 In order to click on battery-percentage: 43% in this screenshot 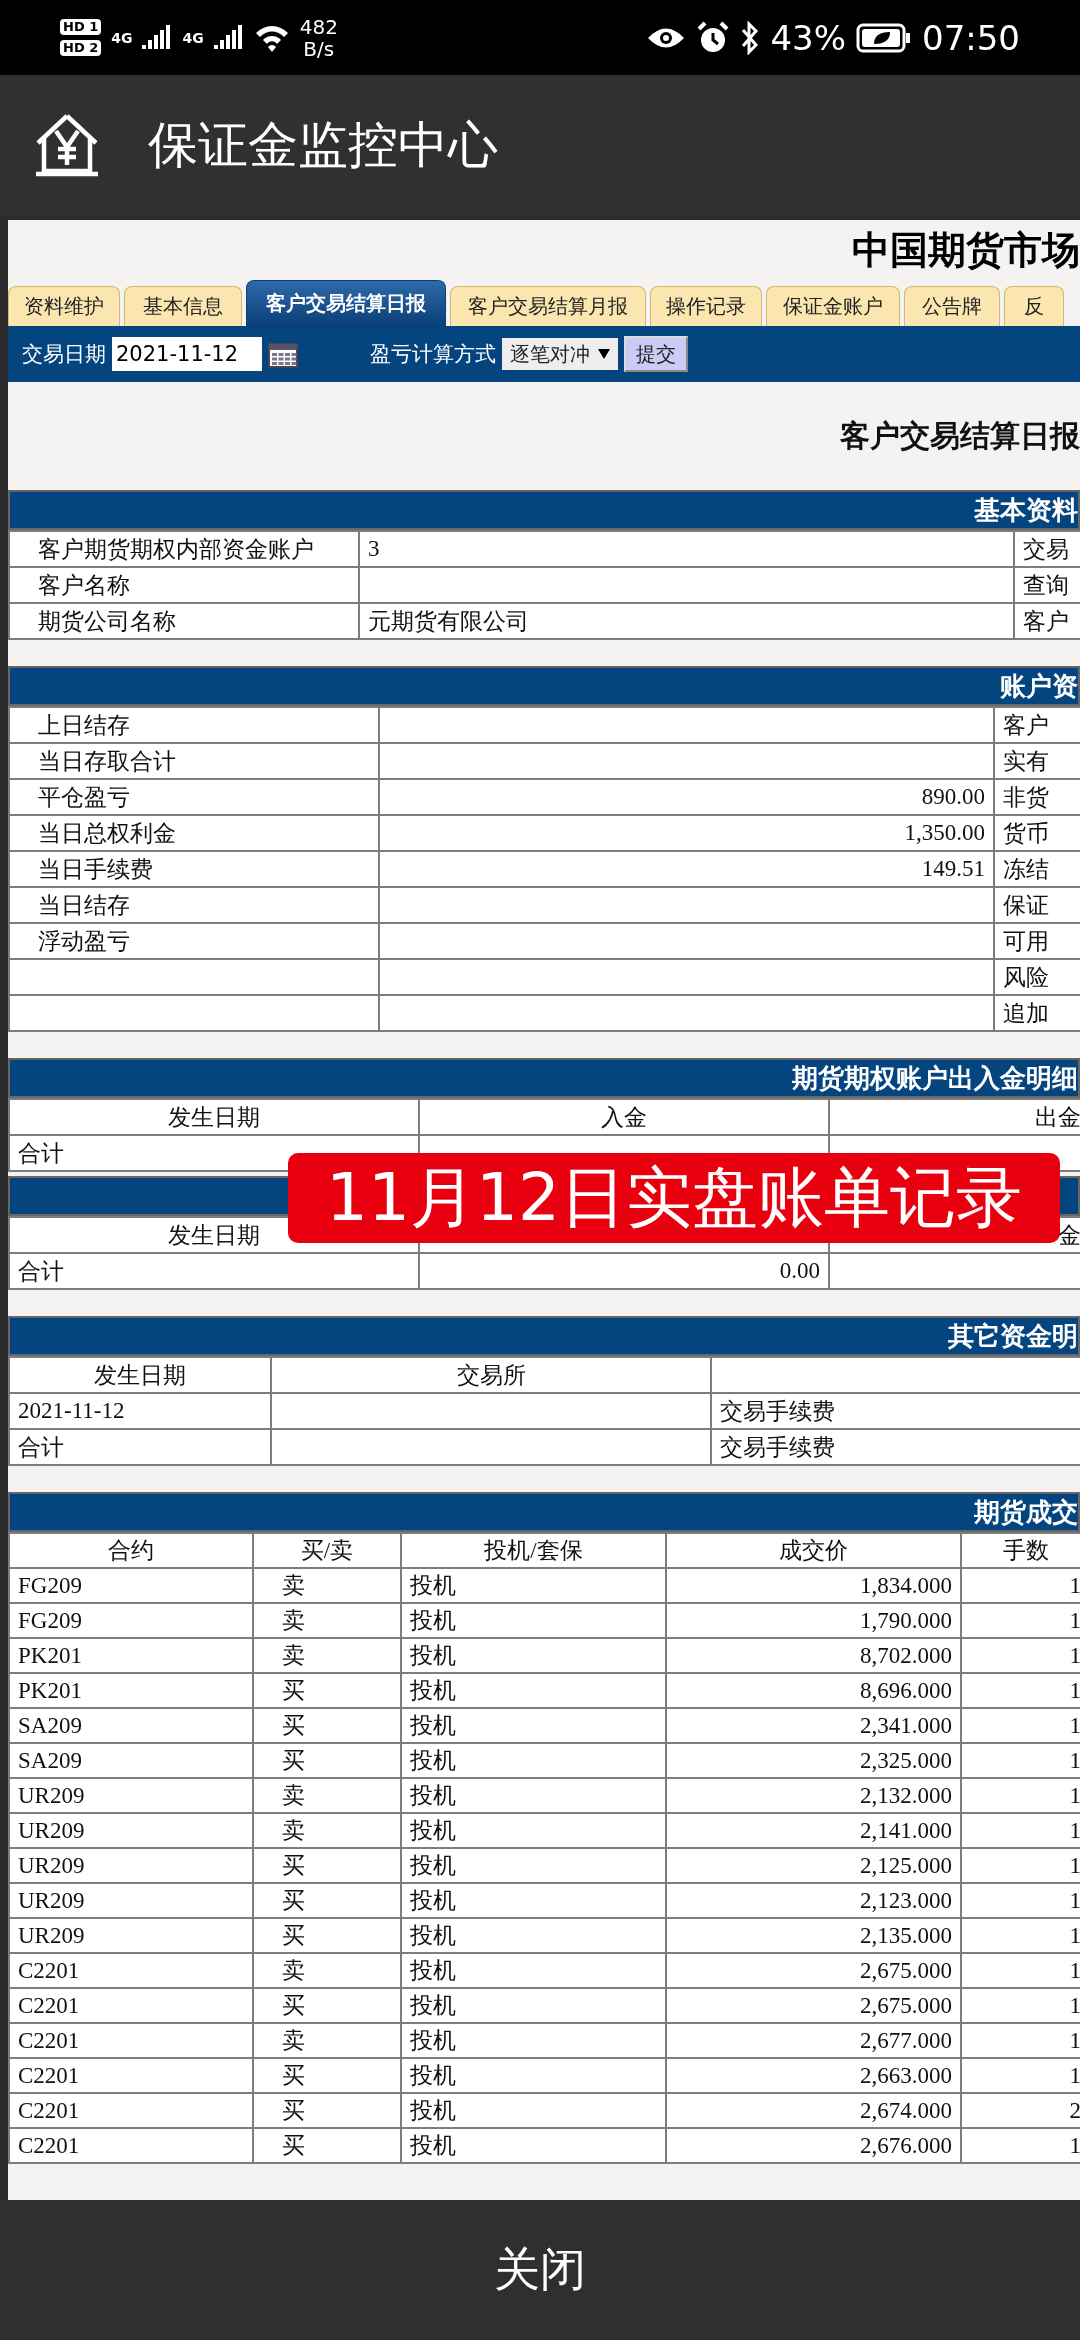, I will do `click(808, 37)`.